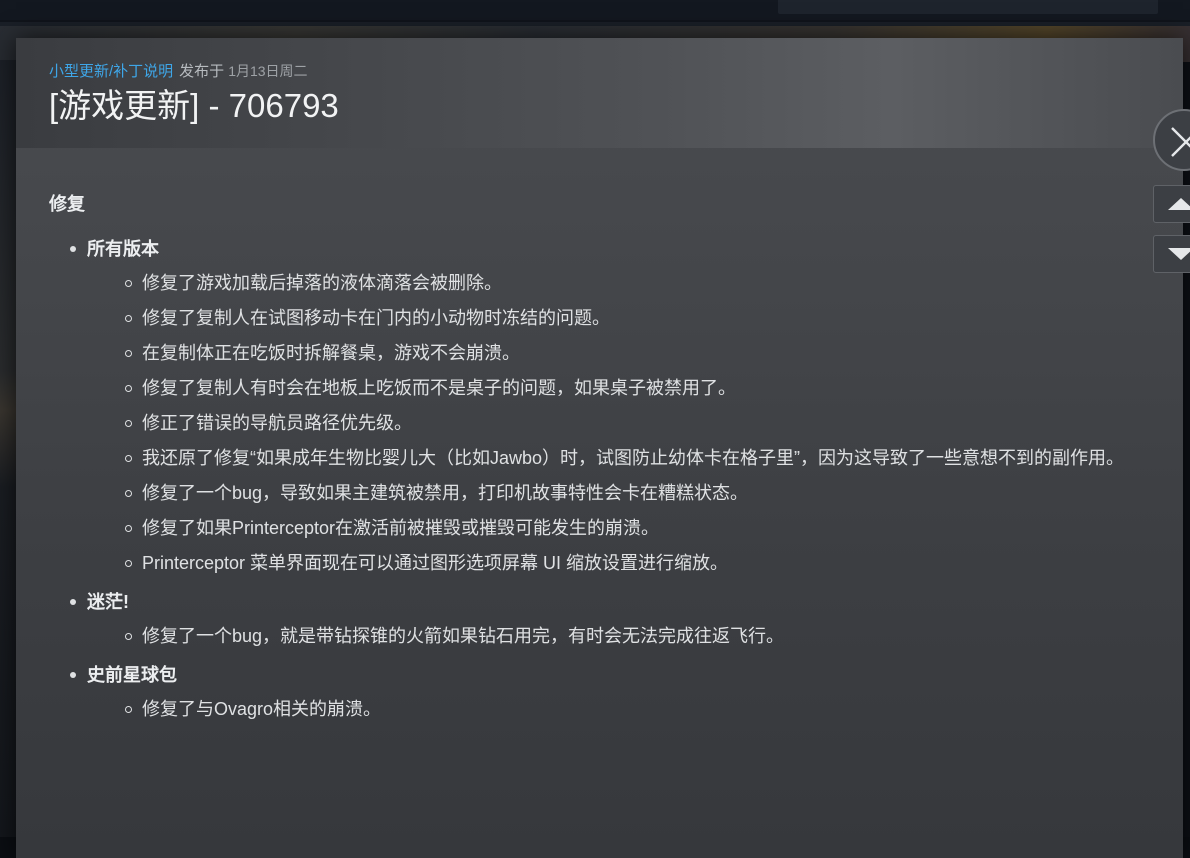  What do you see at coordinates (123, 249) in the screenshot?
I see `fix-group-title: 所有版本` at bounding box center [123, 249].